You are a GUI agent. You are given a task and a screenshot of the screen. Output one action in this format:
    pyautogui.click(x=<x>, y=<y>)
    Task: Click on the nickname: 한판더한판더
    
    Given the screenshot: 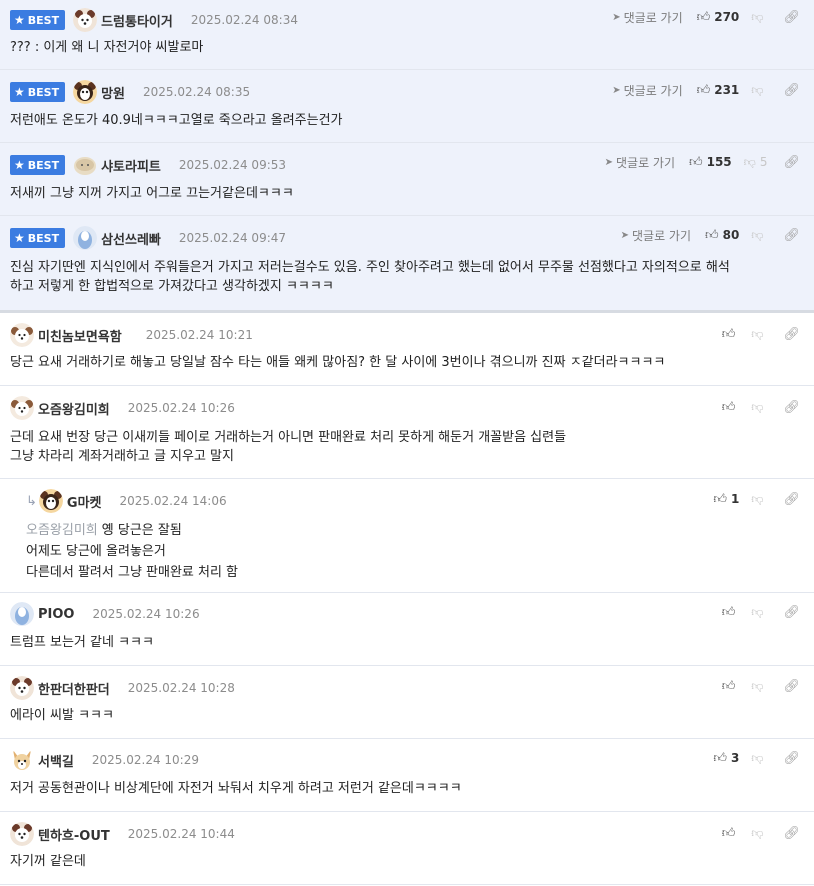 What is the action you would take?
    pyautogui.click(x=74, y=688)
    